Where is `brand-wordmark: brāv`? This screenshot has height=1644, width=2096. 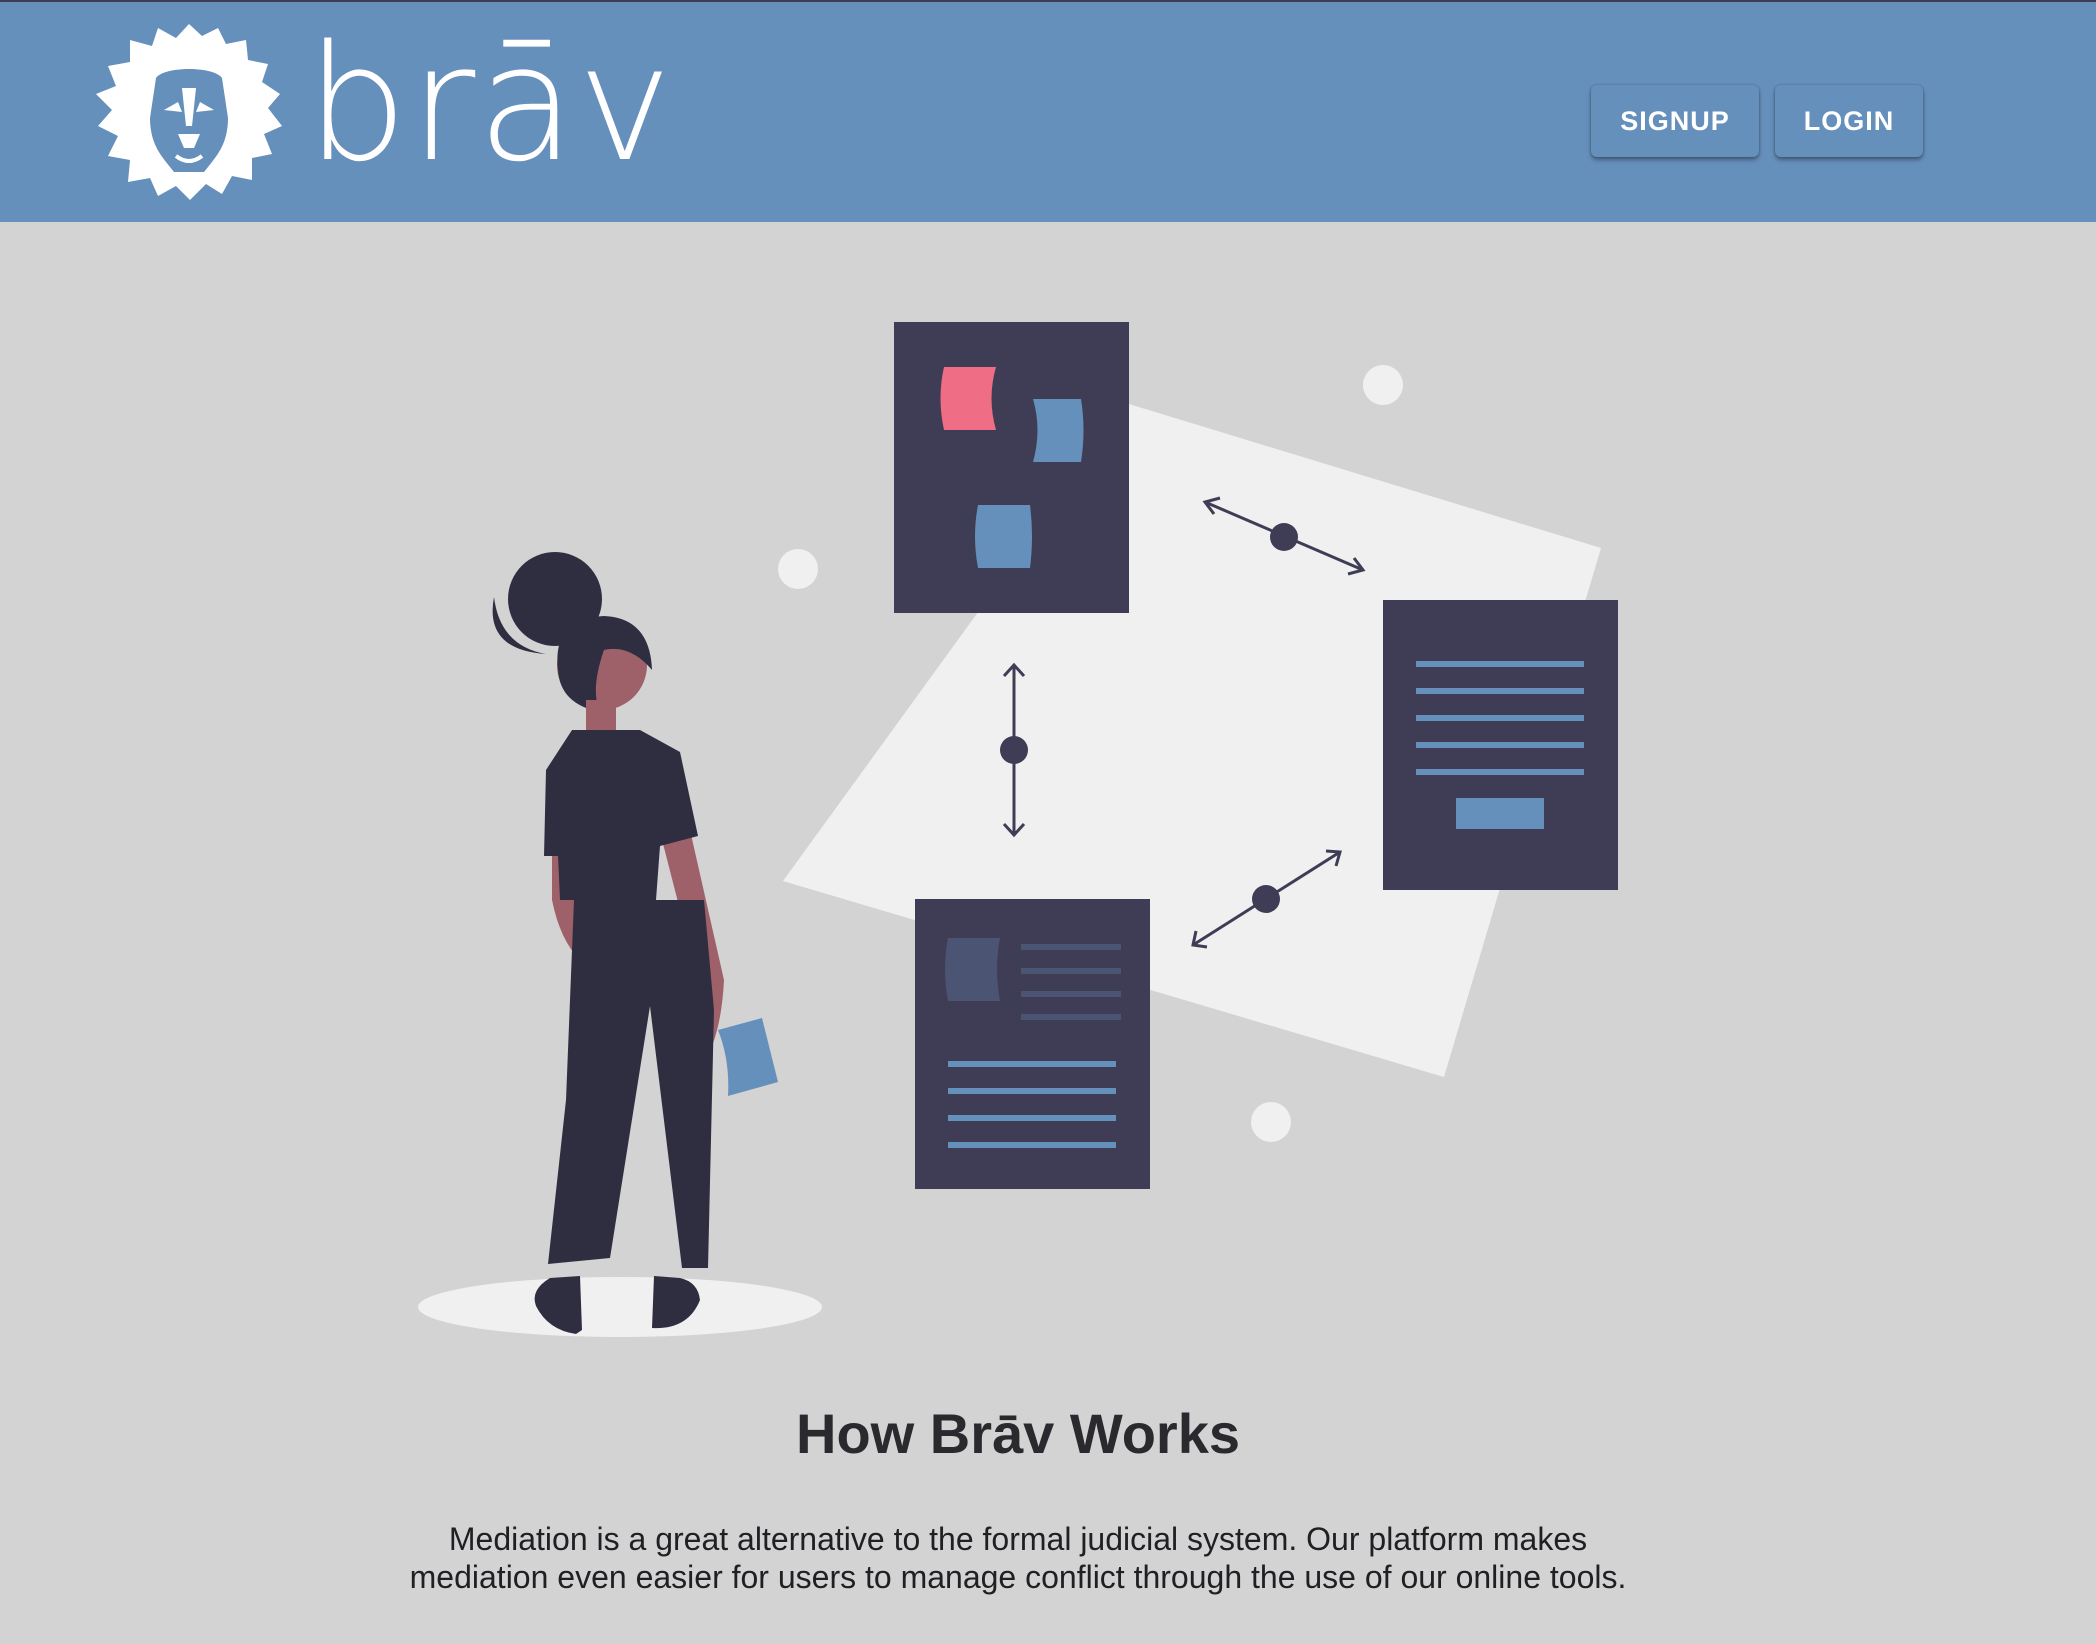 brand-wordmark: brāv is located at coordinates (490, 103).